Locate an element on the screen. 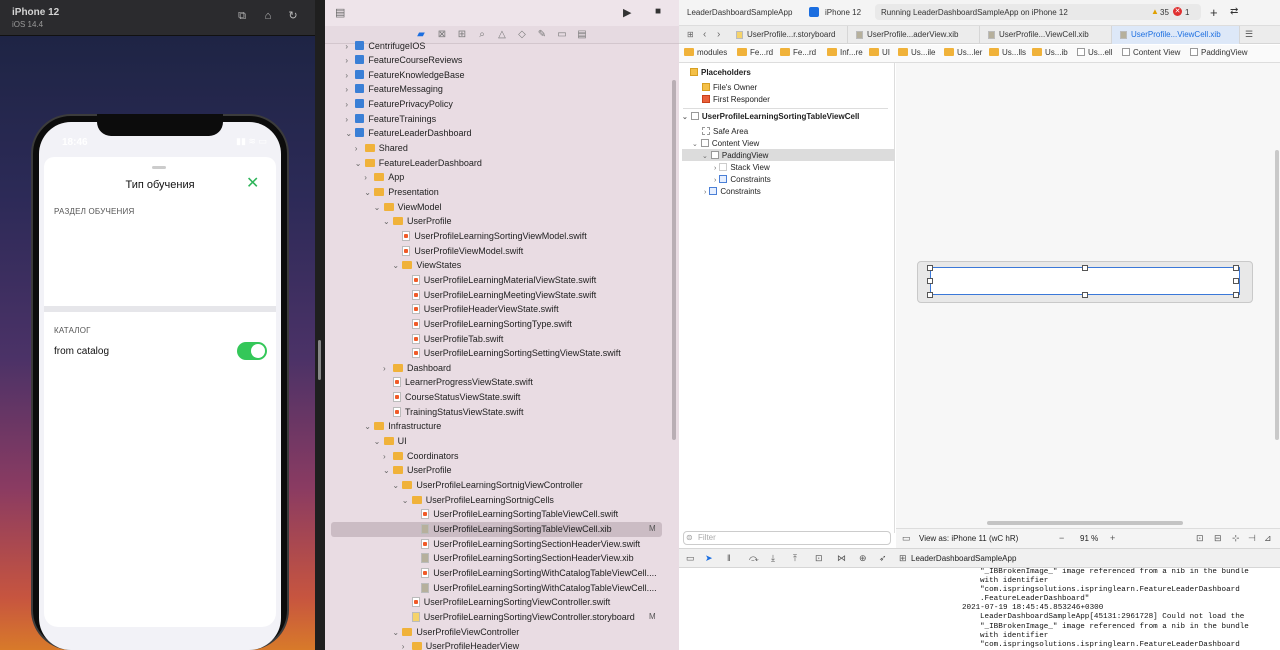 This screenshot has width=1280, height=650. outline-filter-input: Filter is located at coordinates (787, 538).